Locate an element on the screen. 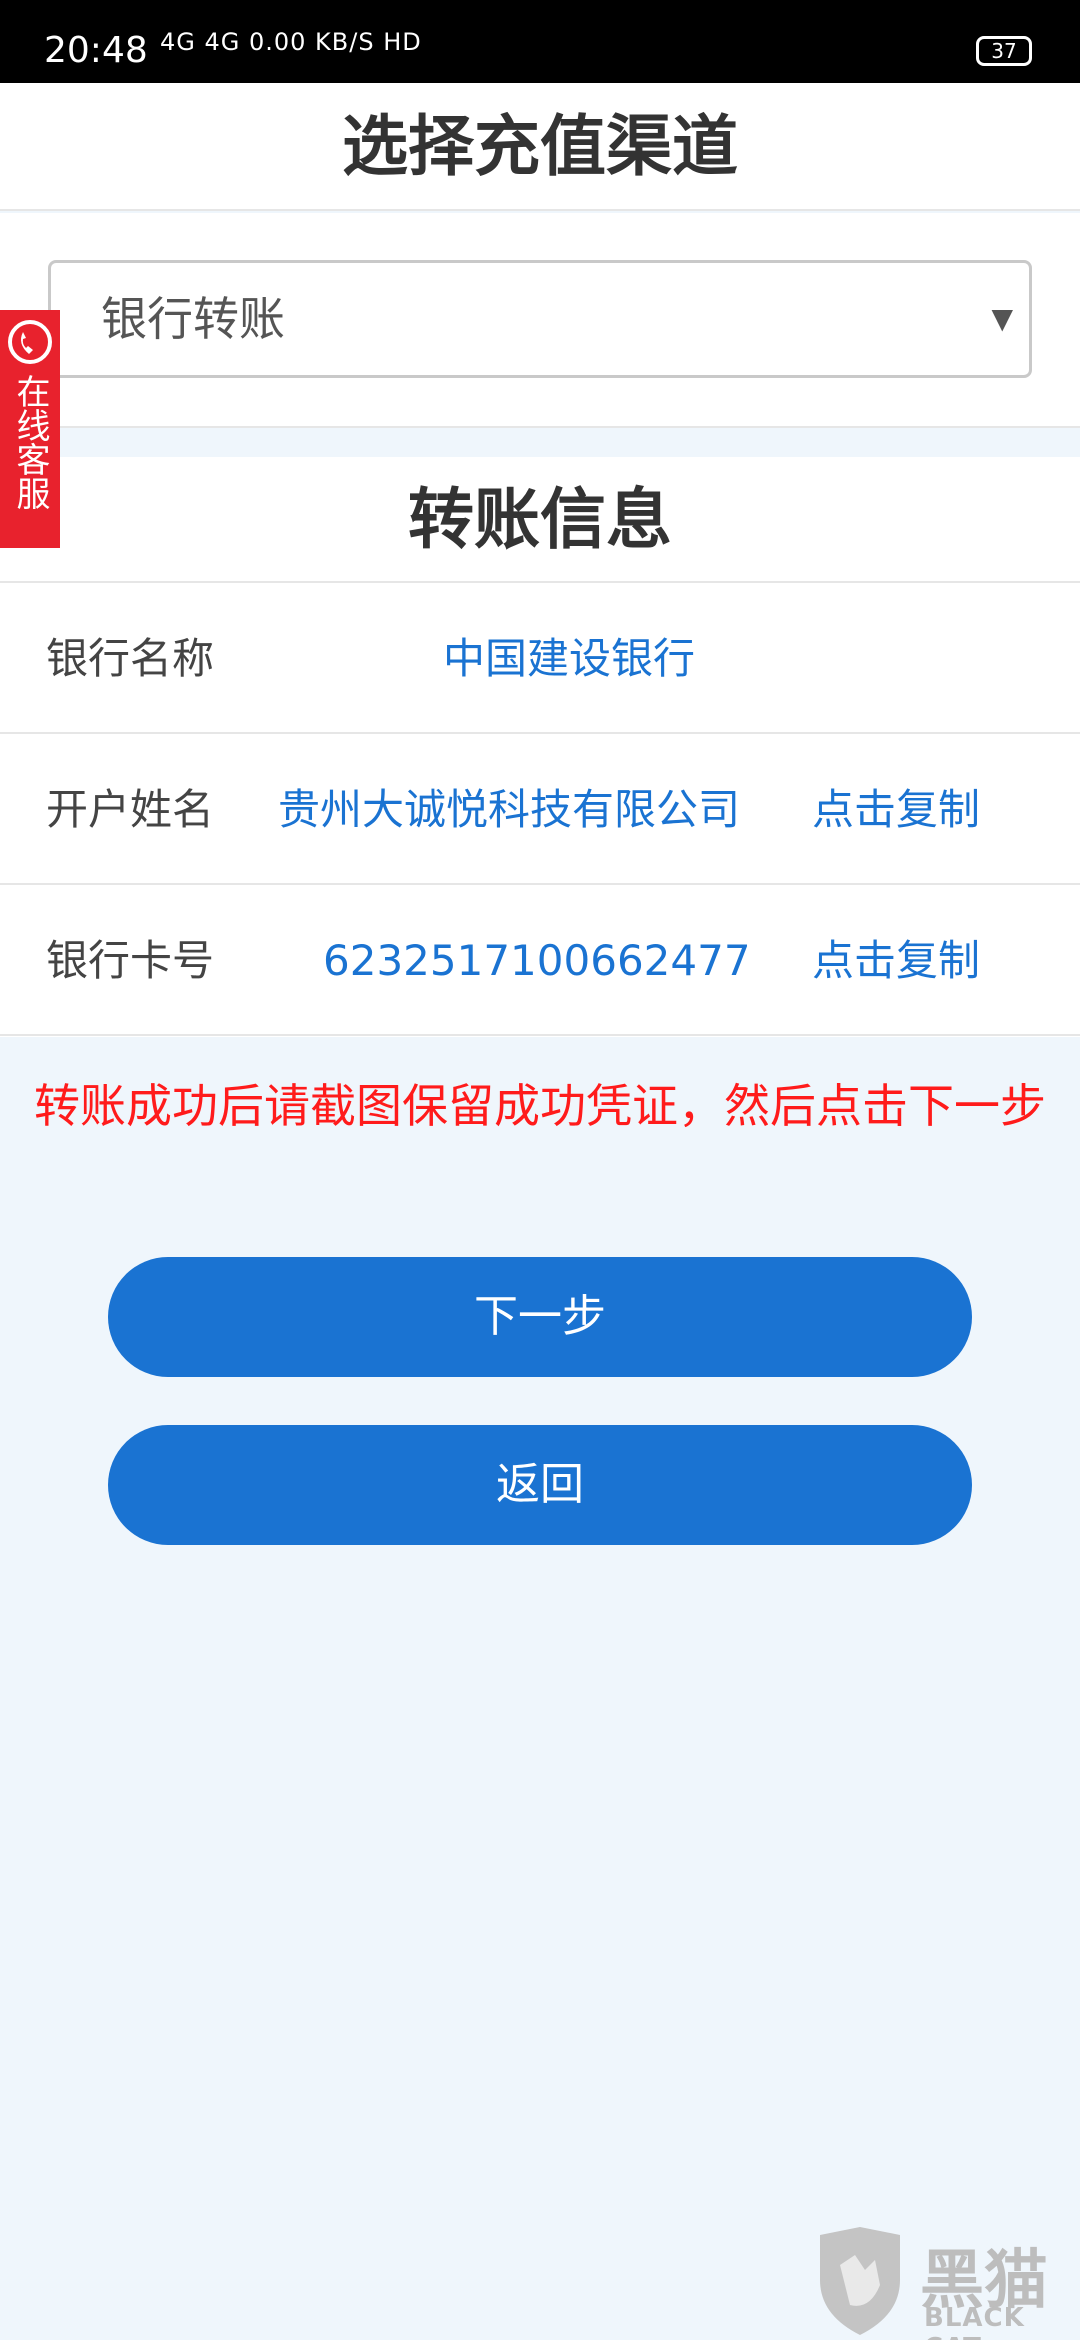 The width and height of the screenshot is (1080, 2340). phone-icon is located at coordinates (30, 342).